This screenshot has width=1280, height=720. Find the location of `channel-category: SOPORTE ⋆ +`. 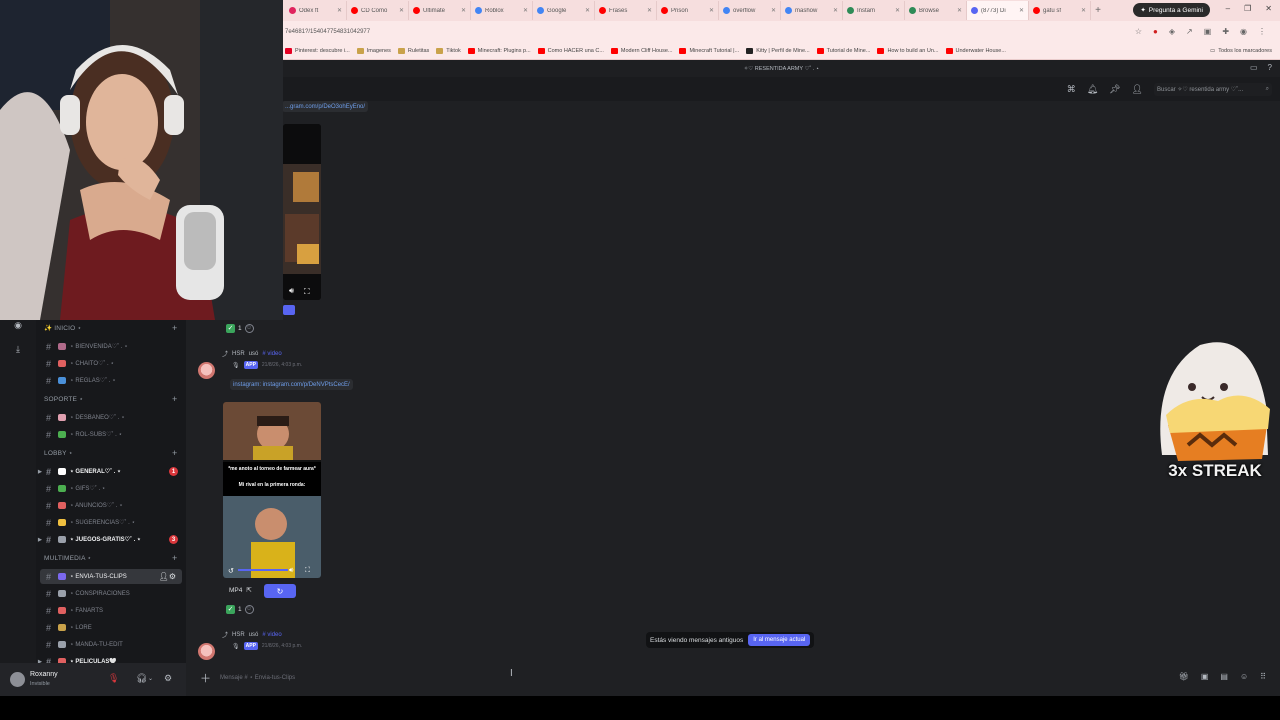

channel-category: SOPORTE ⋆ + is located at coordinates (110, 399).